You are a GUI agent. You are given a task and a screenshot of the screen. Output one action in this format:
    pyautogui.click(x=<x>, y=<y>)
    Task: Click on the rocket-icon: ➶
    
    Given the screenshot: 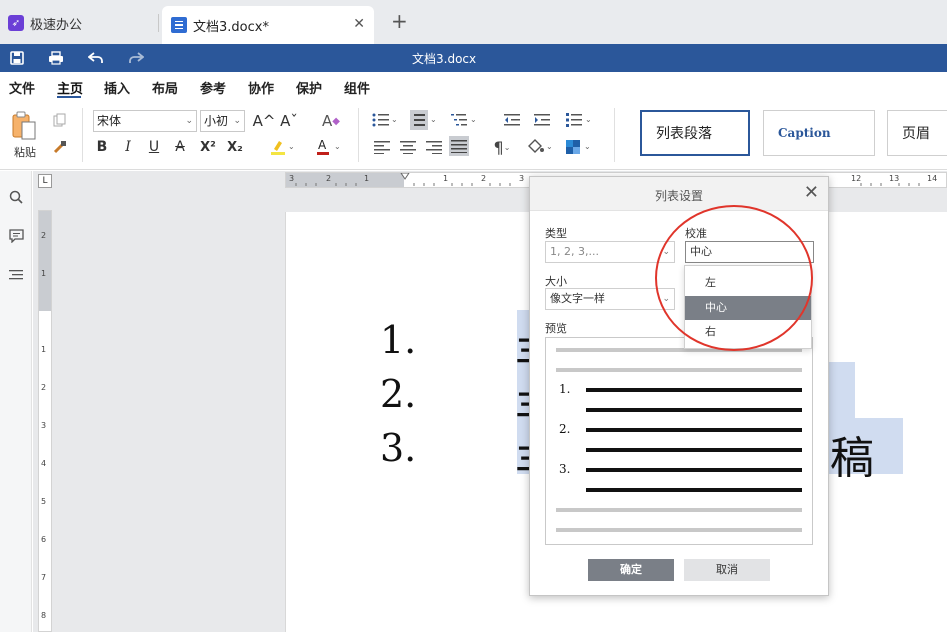 What is the action you would take?
    pyautogui.click(x=16, y=23)
    